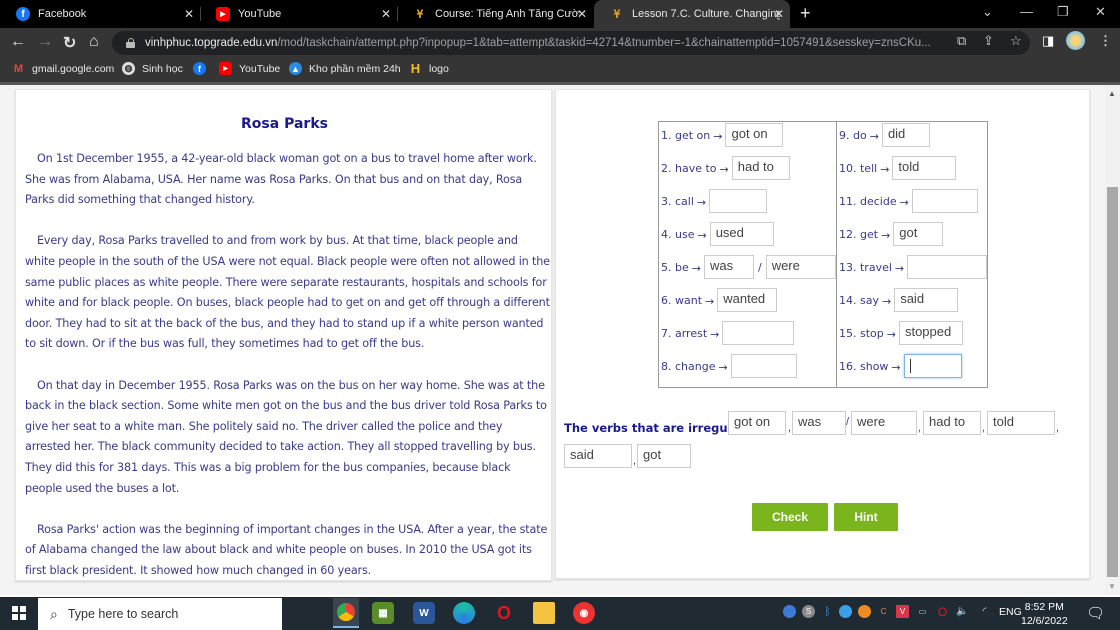 The height and width of the screenshot is (630, 1120). I want to click on irregular-verb-input: told, so click(1021, 423).